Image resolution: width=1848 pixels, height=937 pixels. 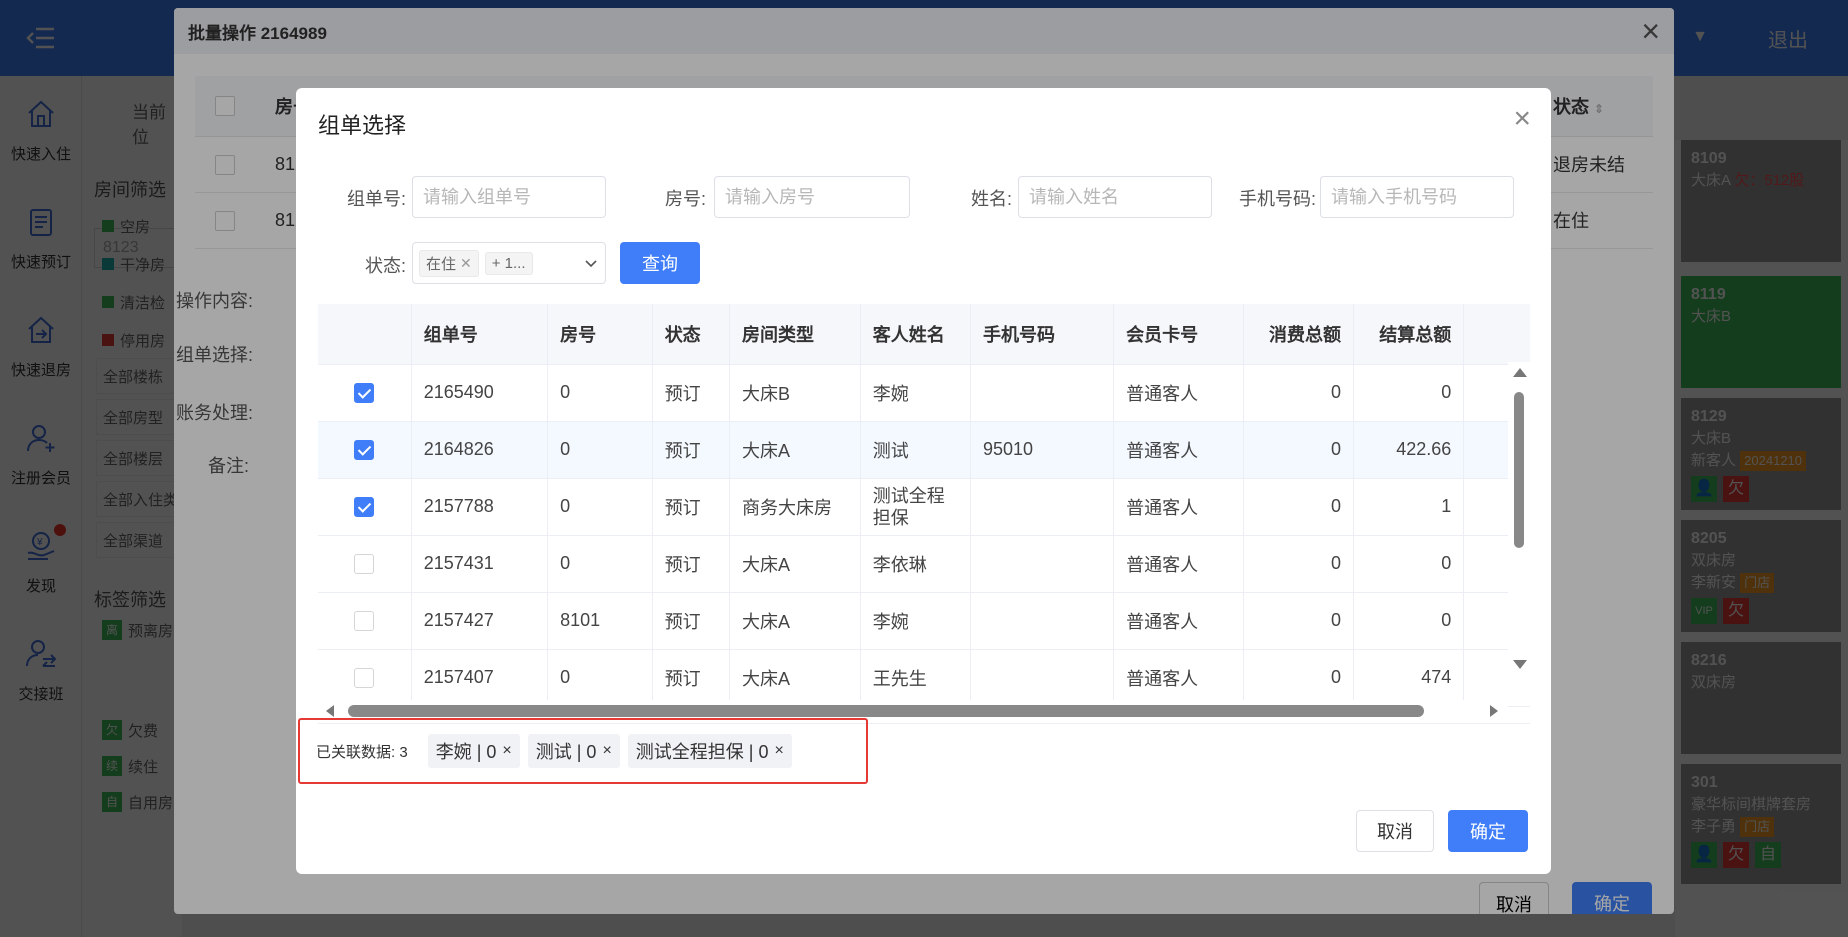 What do you see at coordinates (1409, 678) in the screenshot?
I see `cell-settle: 474` at bounding box center [1409, 678].